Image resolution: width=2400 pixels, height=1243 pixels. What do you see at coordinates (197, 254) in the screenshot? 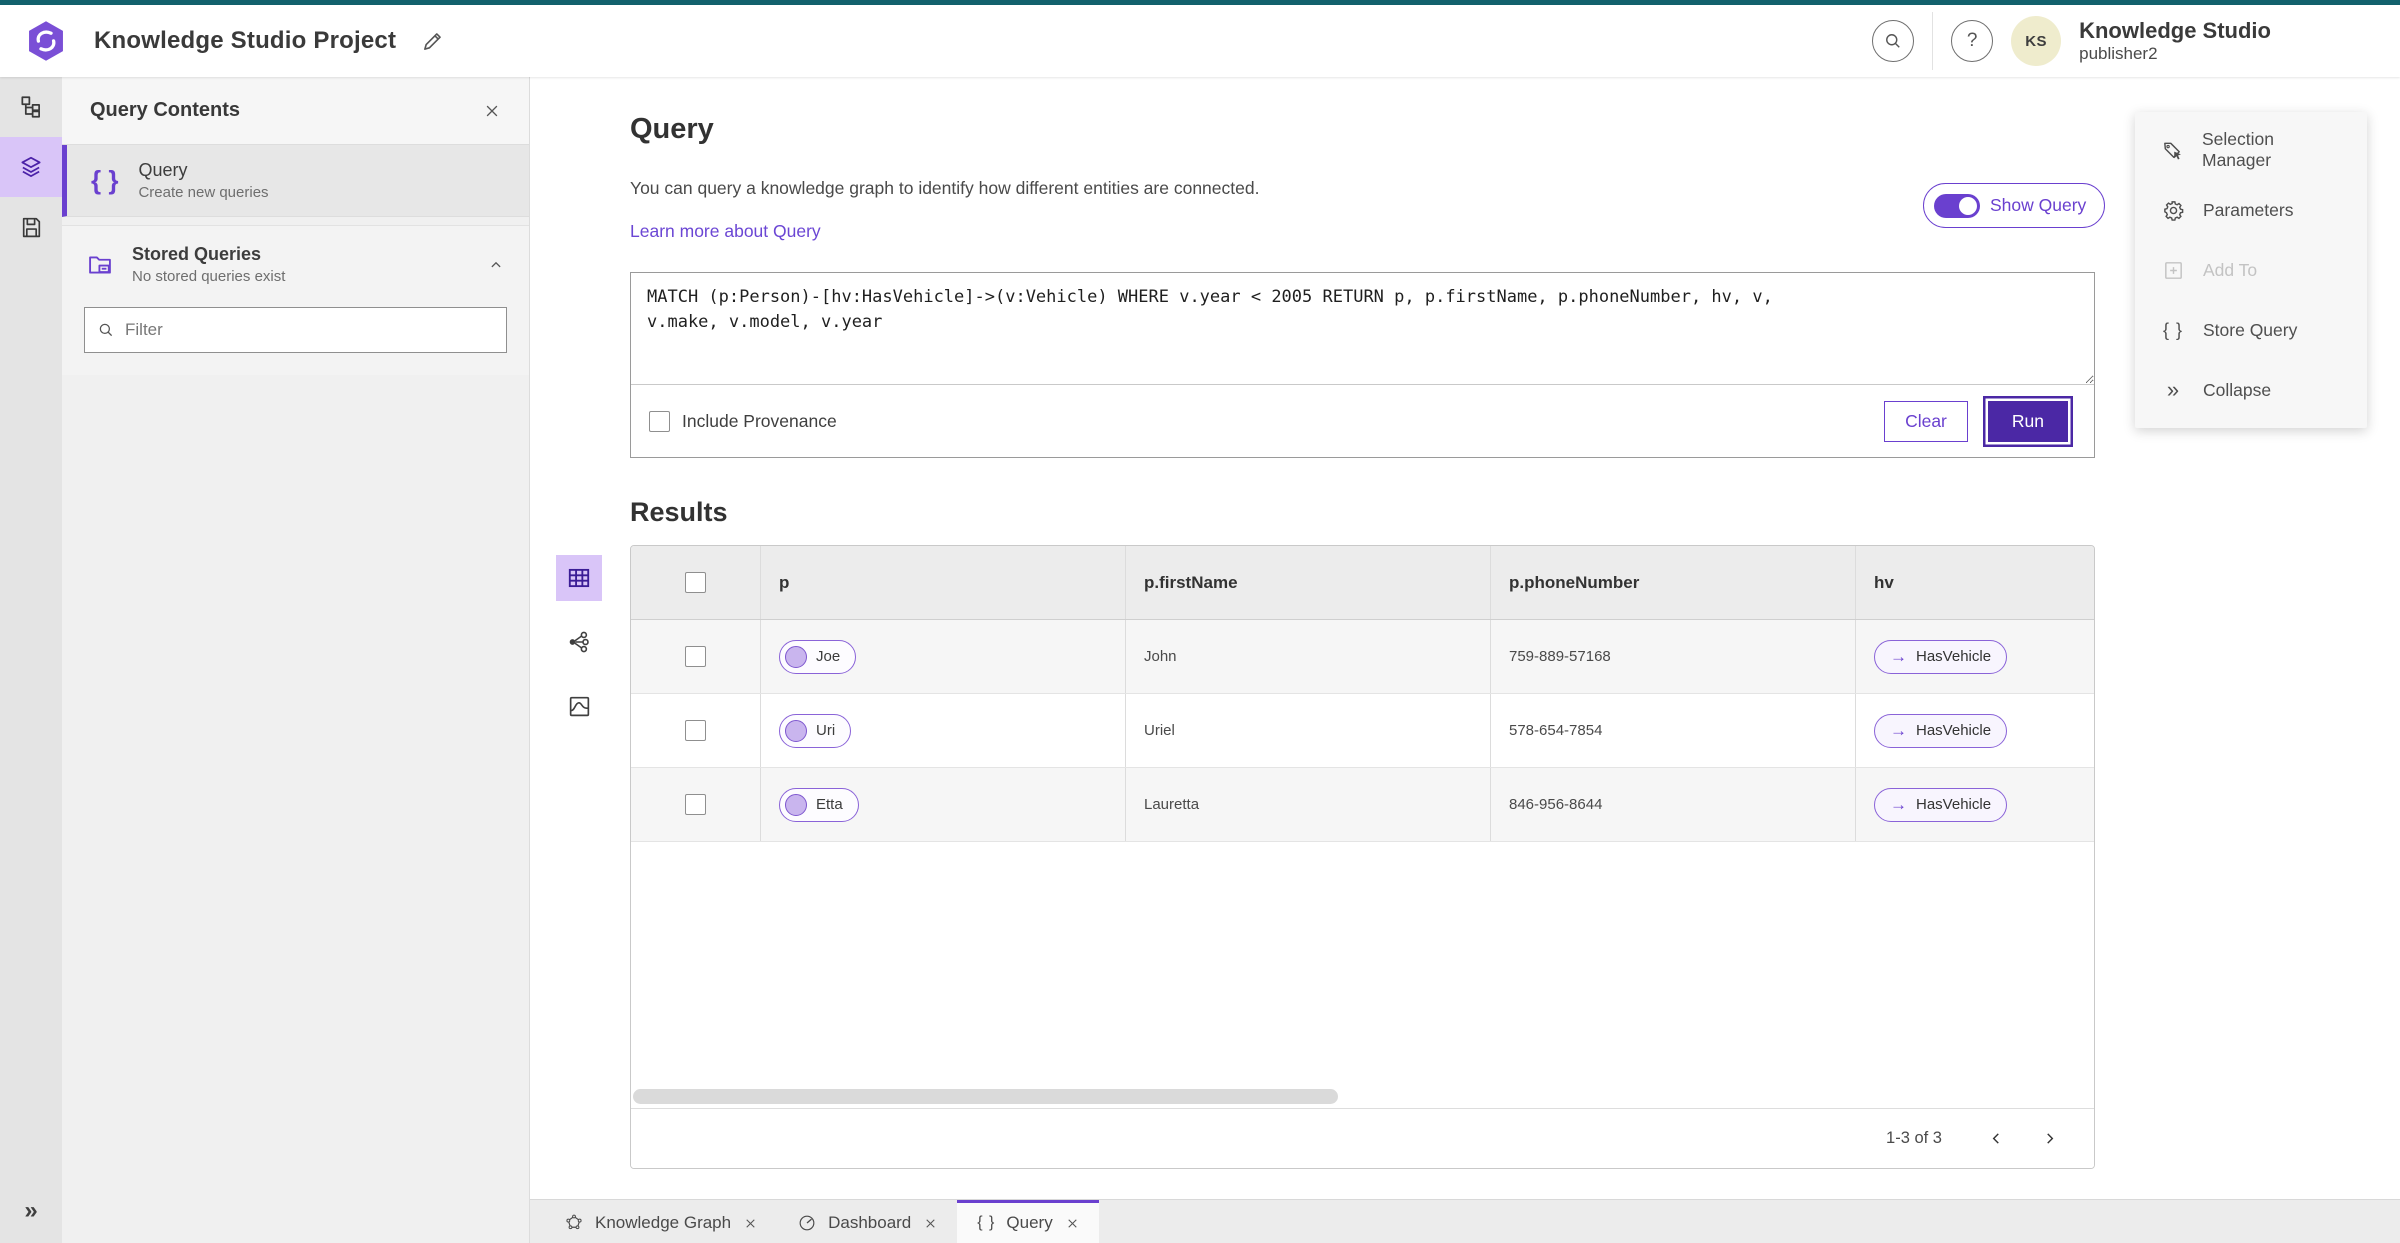
I see `stored-queries-label: Stored Queries` at bounding box center [197, 254].